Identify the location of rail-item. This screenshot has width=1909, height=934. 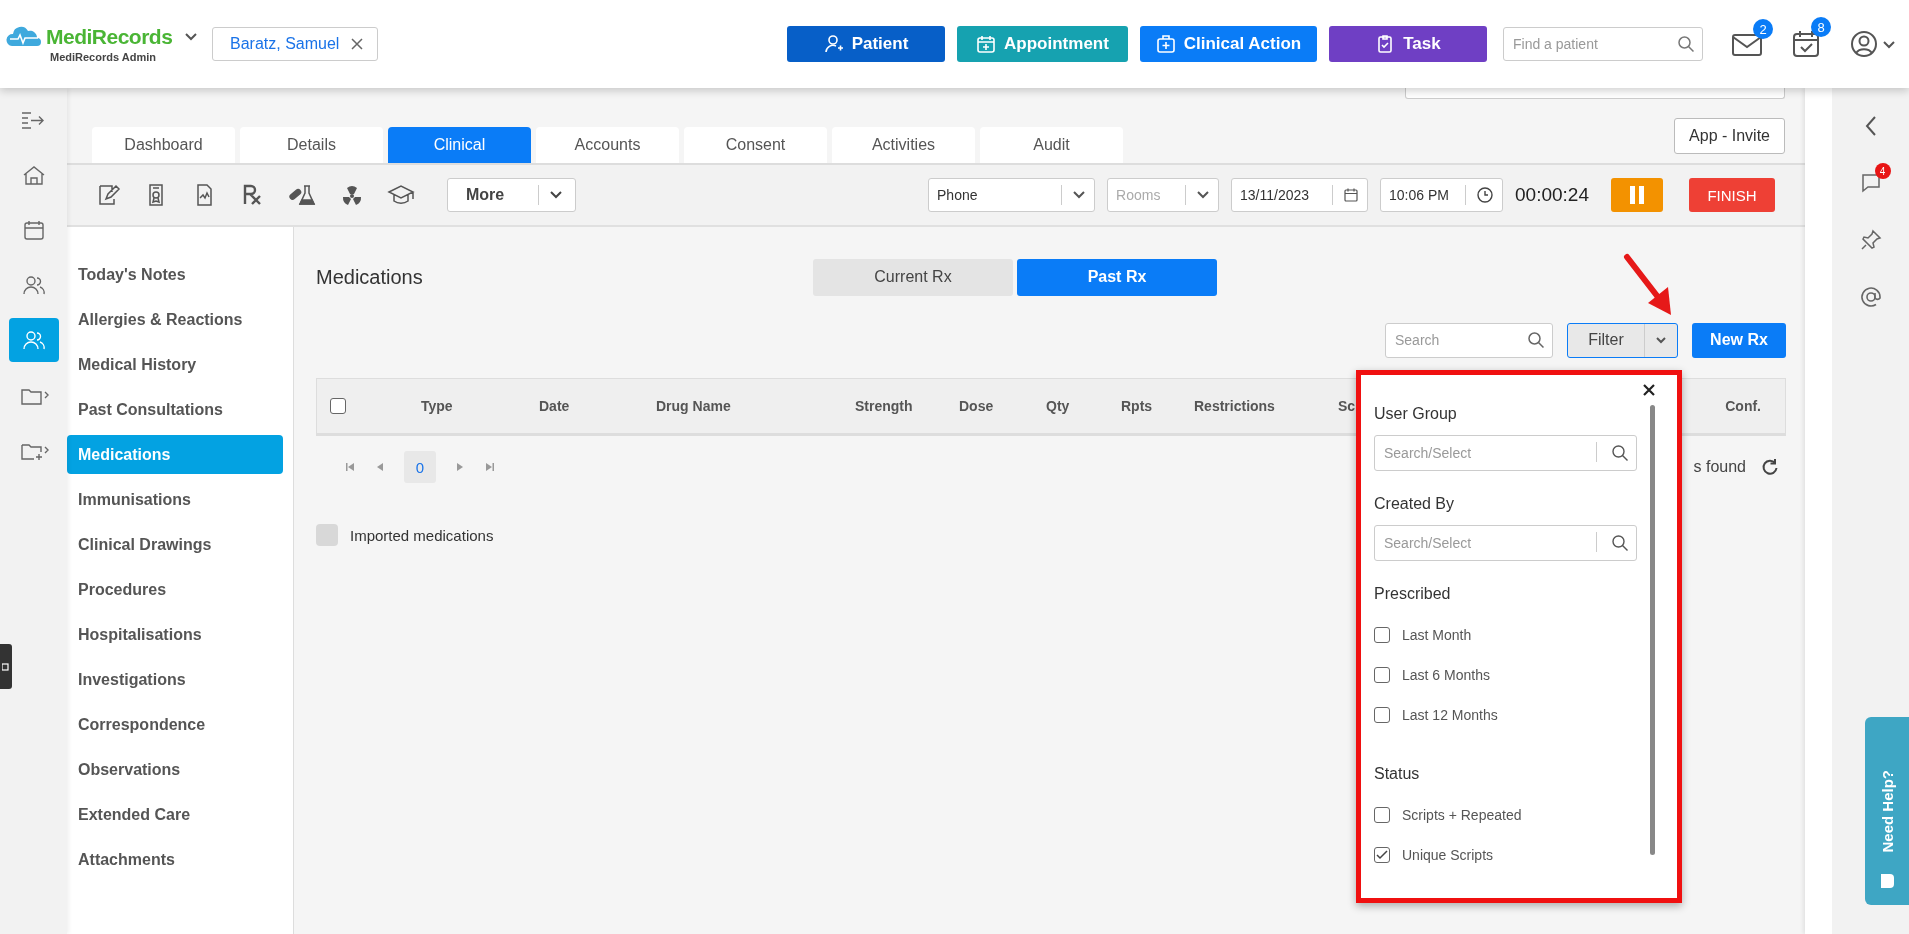
(33, 340).